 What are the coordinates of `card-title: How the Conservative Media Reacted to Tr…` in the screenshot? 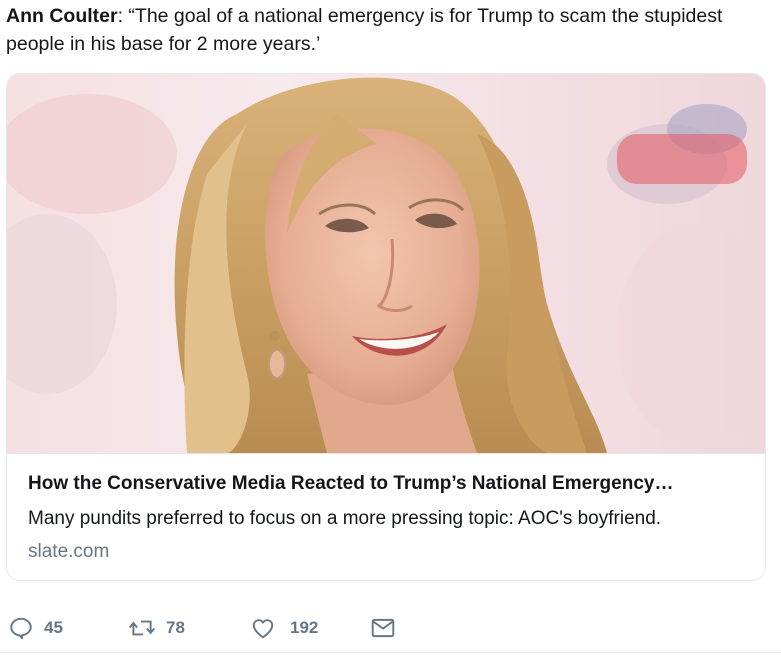 It's located at (388, 484).